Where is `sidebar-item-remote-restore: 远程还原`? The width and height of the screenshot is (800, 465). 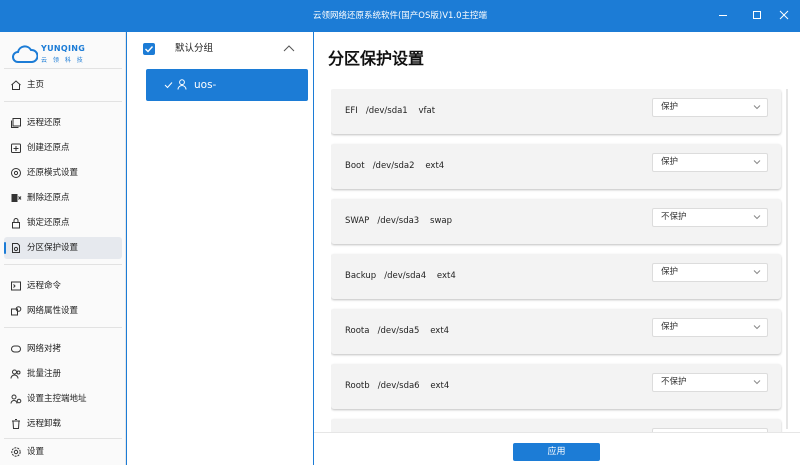 sidebar-item-remote-restore: 远程还原 is located at coordinates (63, 123).